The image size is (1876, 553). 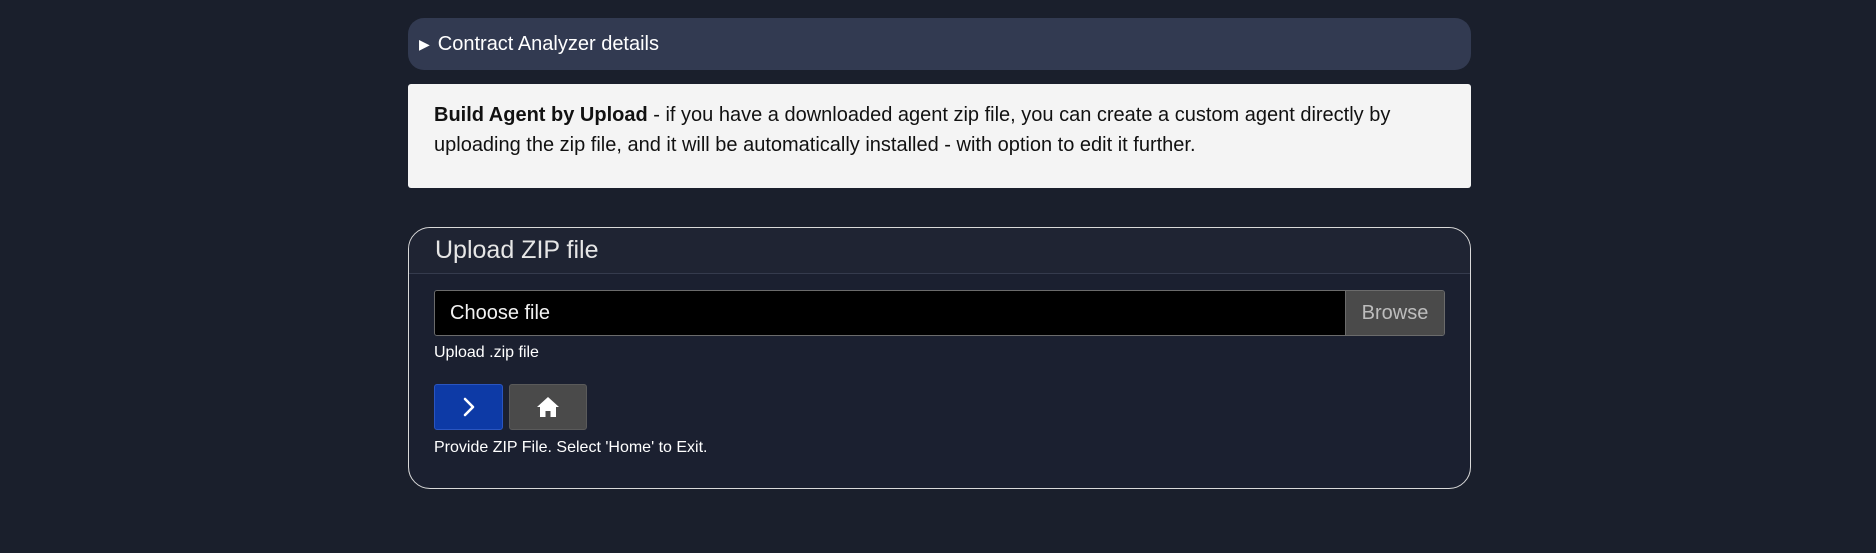 I want to click on info-title: Build Agent by Upload, so click(x=541, y=115).